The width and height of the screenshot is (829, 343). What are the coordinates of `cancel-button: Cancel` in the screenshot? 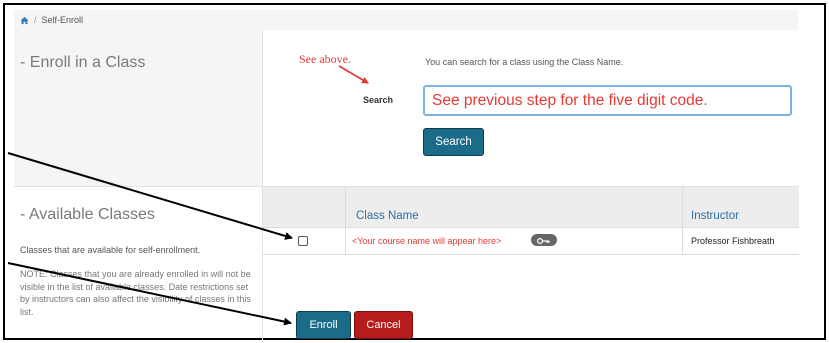 It's located at (383, 325).